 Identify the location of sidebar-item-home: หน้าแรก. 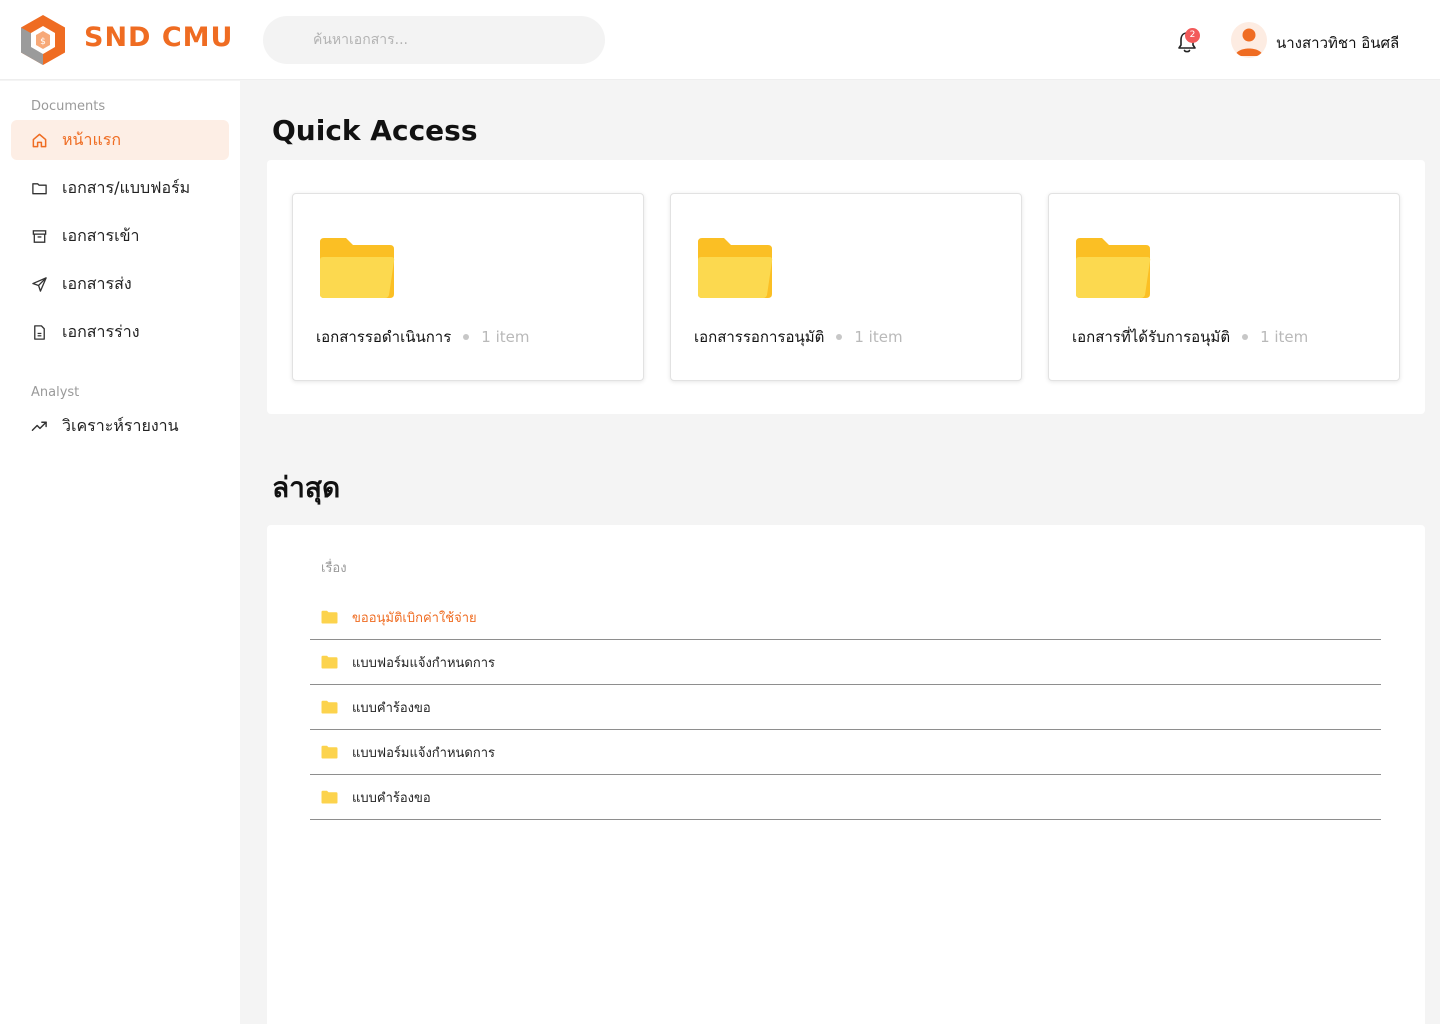
(120, 140).